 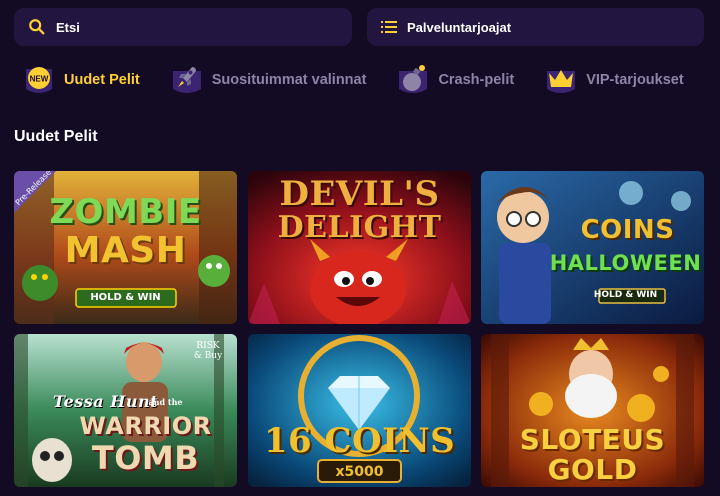 I want to click on game-title-line: SLOTEUS, so click(x=592, y=439).